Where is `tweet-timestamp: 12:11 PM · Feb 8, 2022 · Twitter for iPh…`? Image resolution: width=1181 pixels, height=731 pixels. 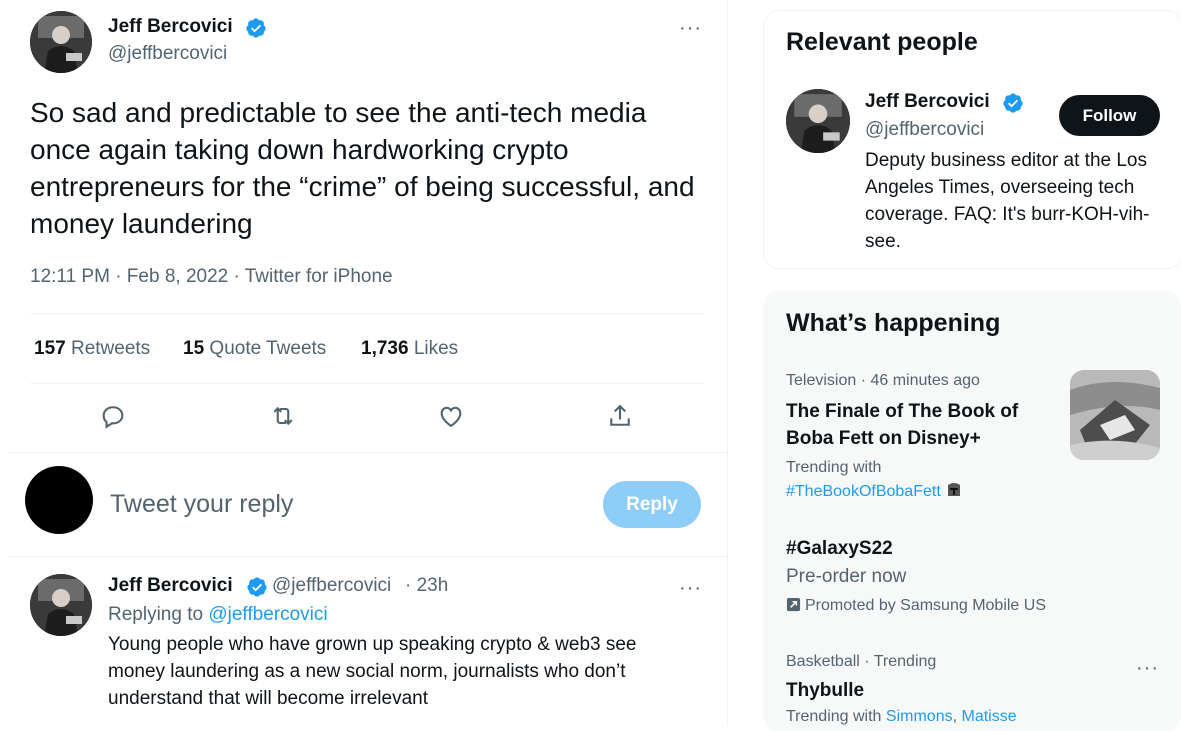 tweet-timestamp: 12:11 PM · Feb 8, 2022 · Twitter for iPh… is located at coordinates (211, 277).